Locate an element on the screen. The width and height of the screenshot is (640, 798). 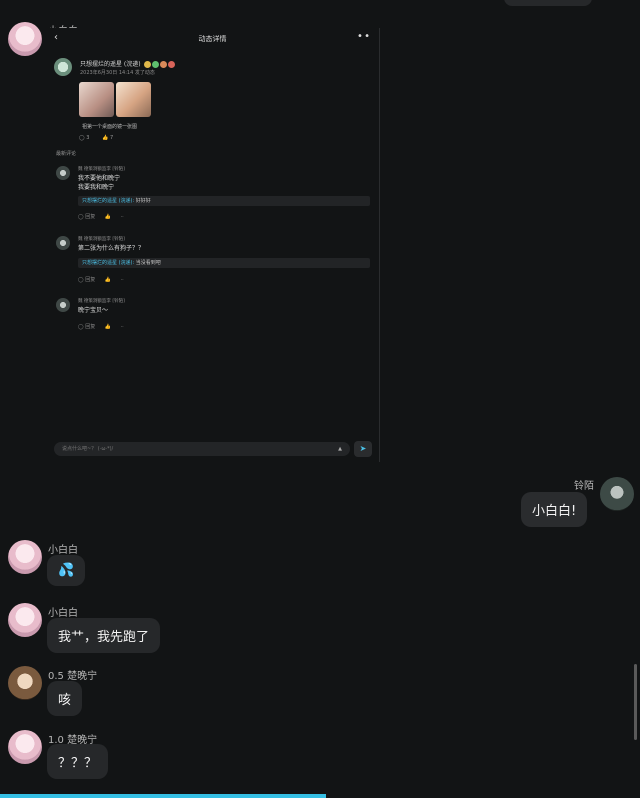
sender-name: 铃陌 is located at coordinates (584, 486).